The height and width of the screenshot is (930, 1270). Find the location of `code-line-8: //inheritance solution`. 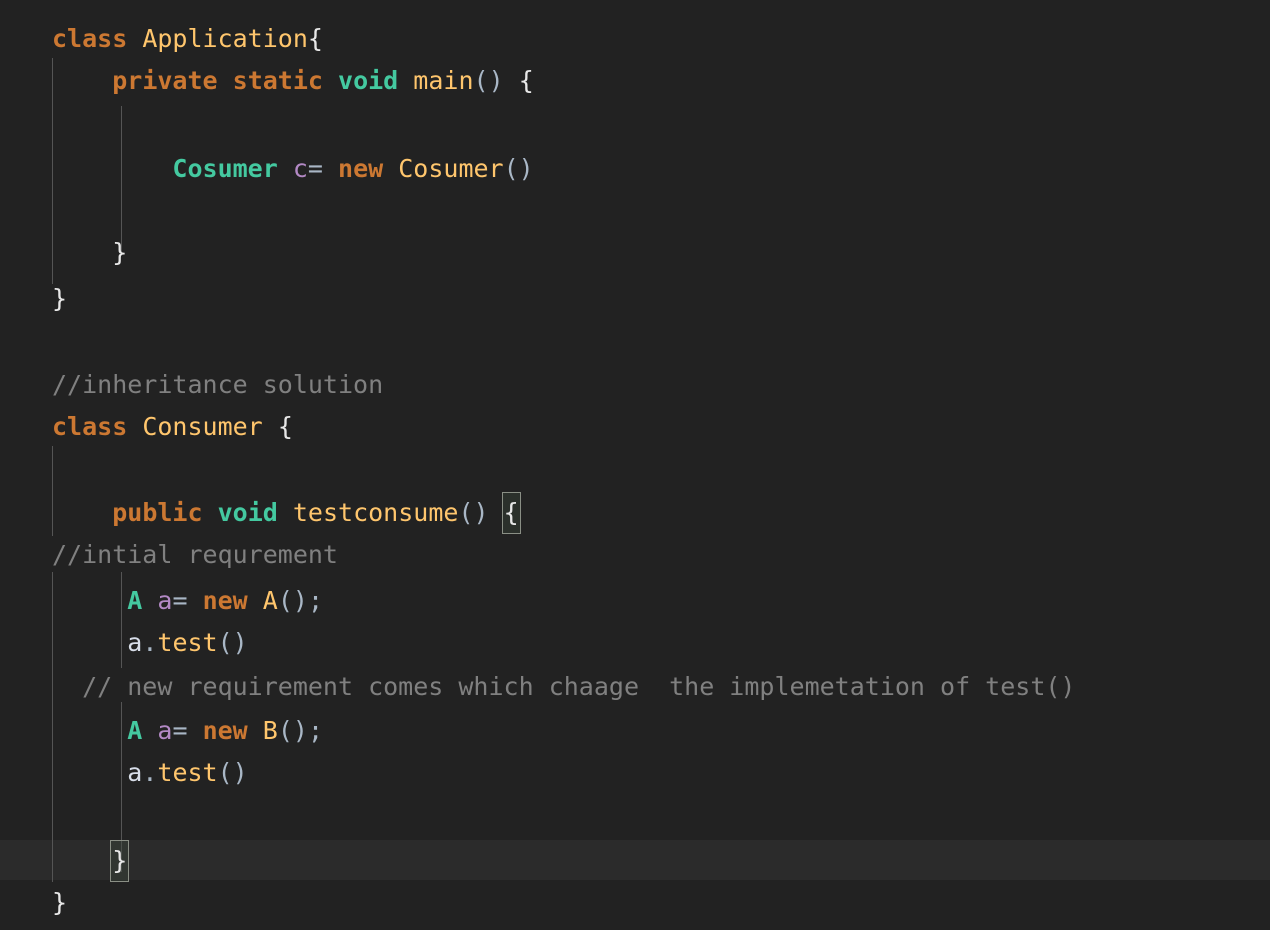

code-line-8: //inheritance solution is located at coordinates (217, 385).